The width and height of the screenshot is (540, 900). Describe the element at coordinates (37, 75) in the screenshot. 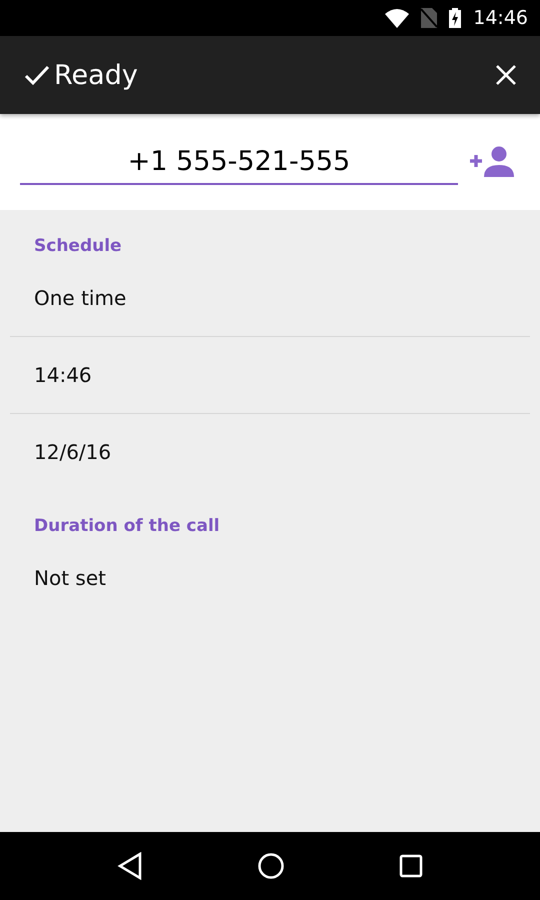

I see `checkmark-icon` at that location.